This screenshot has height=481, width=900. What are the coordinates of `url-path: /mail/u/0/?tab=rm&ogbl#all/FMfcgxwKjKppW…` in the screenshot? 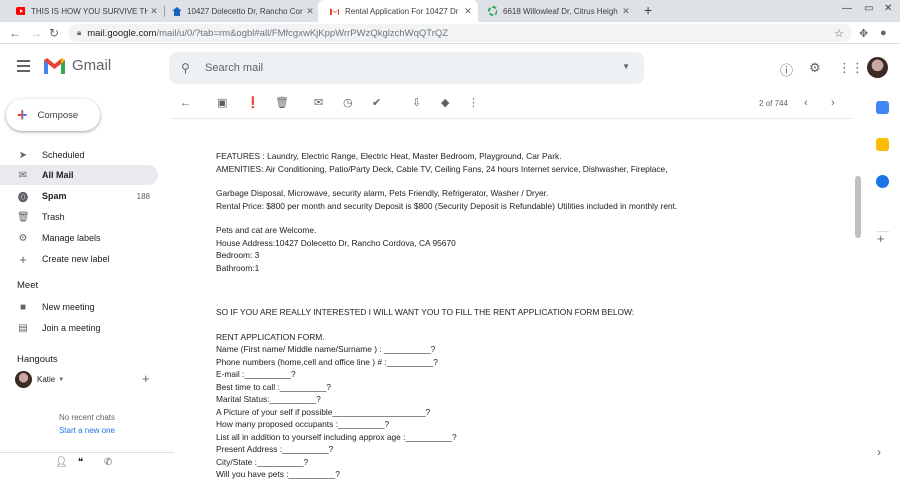 It's located at (302, 33).